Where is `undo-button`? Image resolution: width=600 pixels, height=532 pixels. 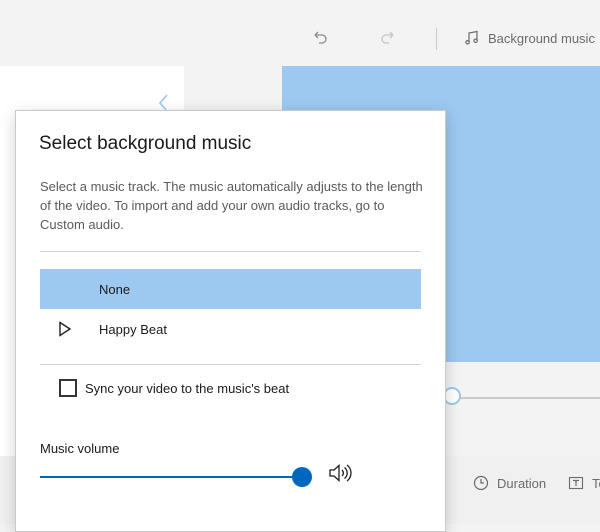 undo-button is located at coordinates (320, 37).